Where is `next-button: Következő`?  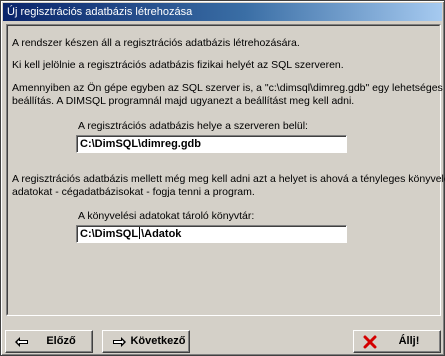 next-button: Következő is located at coordinates (146, 341).